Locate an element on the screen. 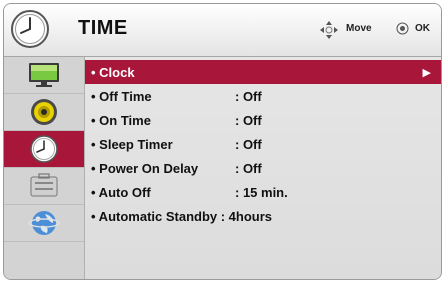  menu-item-label: • Clock is located at coordinates (113, 72).